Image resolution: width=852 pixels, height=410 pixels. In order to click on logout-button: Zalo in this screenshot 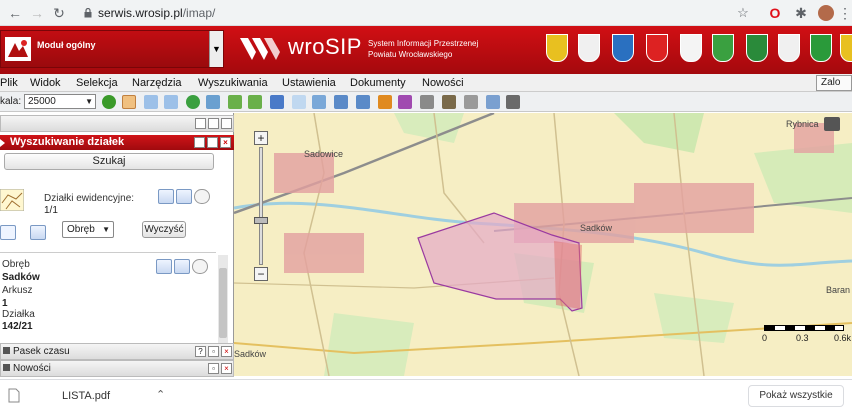, I will do `click(834, 83)`.